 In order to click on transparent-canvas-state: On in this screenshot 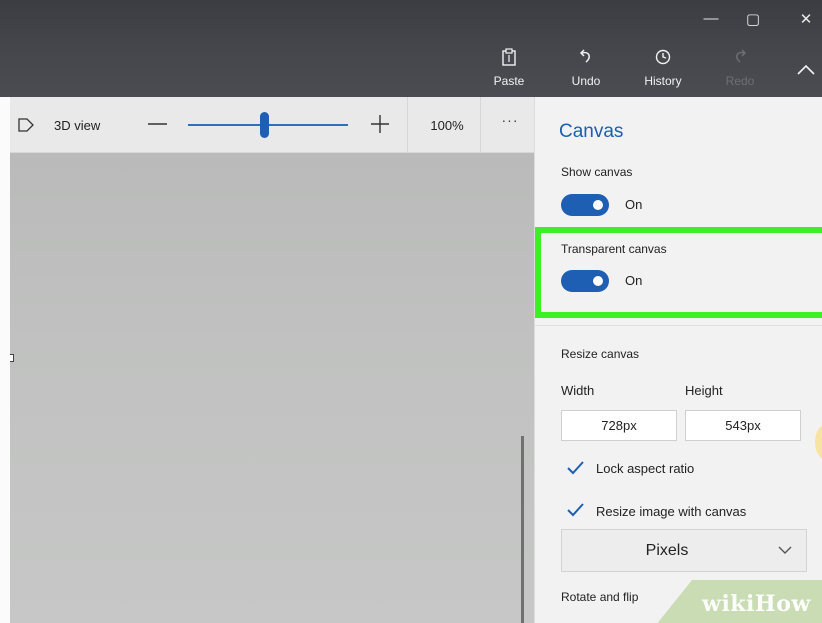, I will do `click(634, 280)`.